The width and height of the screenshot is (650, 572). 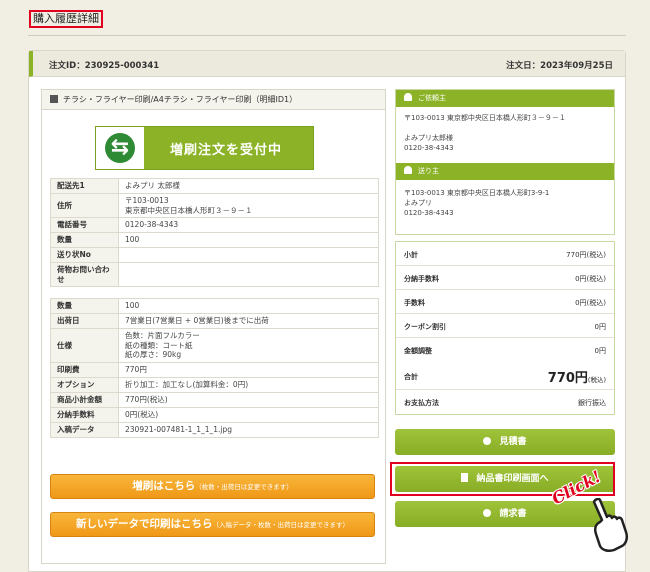 What do you see at coordinates (327, 35) in the screenshot?
I see `title-divider` at bounding box center [327, 35].